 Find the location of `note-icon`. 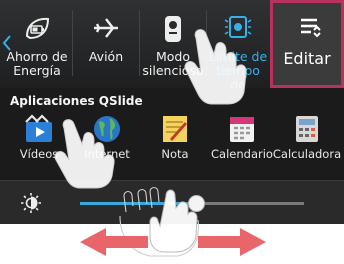

note-icon is located at coordinates (175, 129).